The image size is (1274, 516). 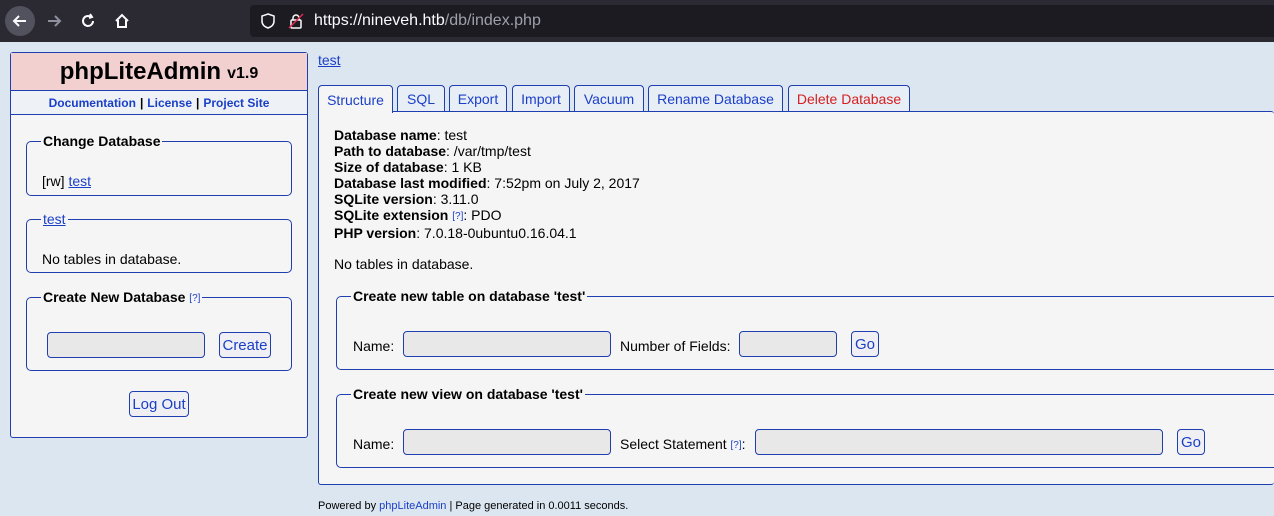 What do you see at coordinates (54, 21) in the screenshot?
I see `forward-arrow-icon` at bounding box center [54, 21].